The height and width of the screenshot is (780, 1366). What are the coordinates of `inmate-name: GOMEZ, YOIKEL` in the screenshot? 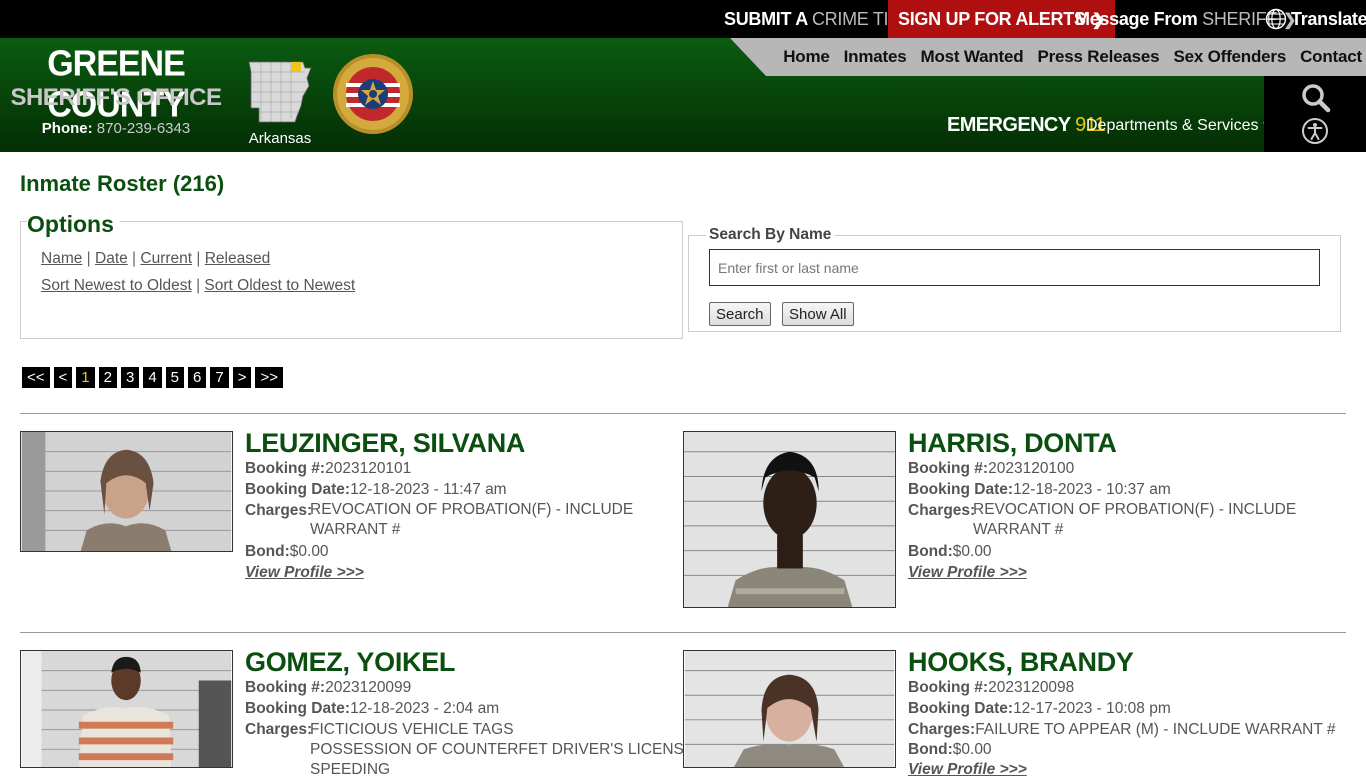 It's located at (350, 662).